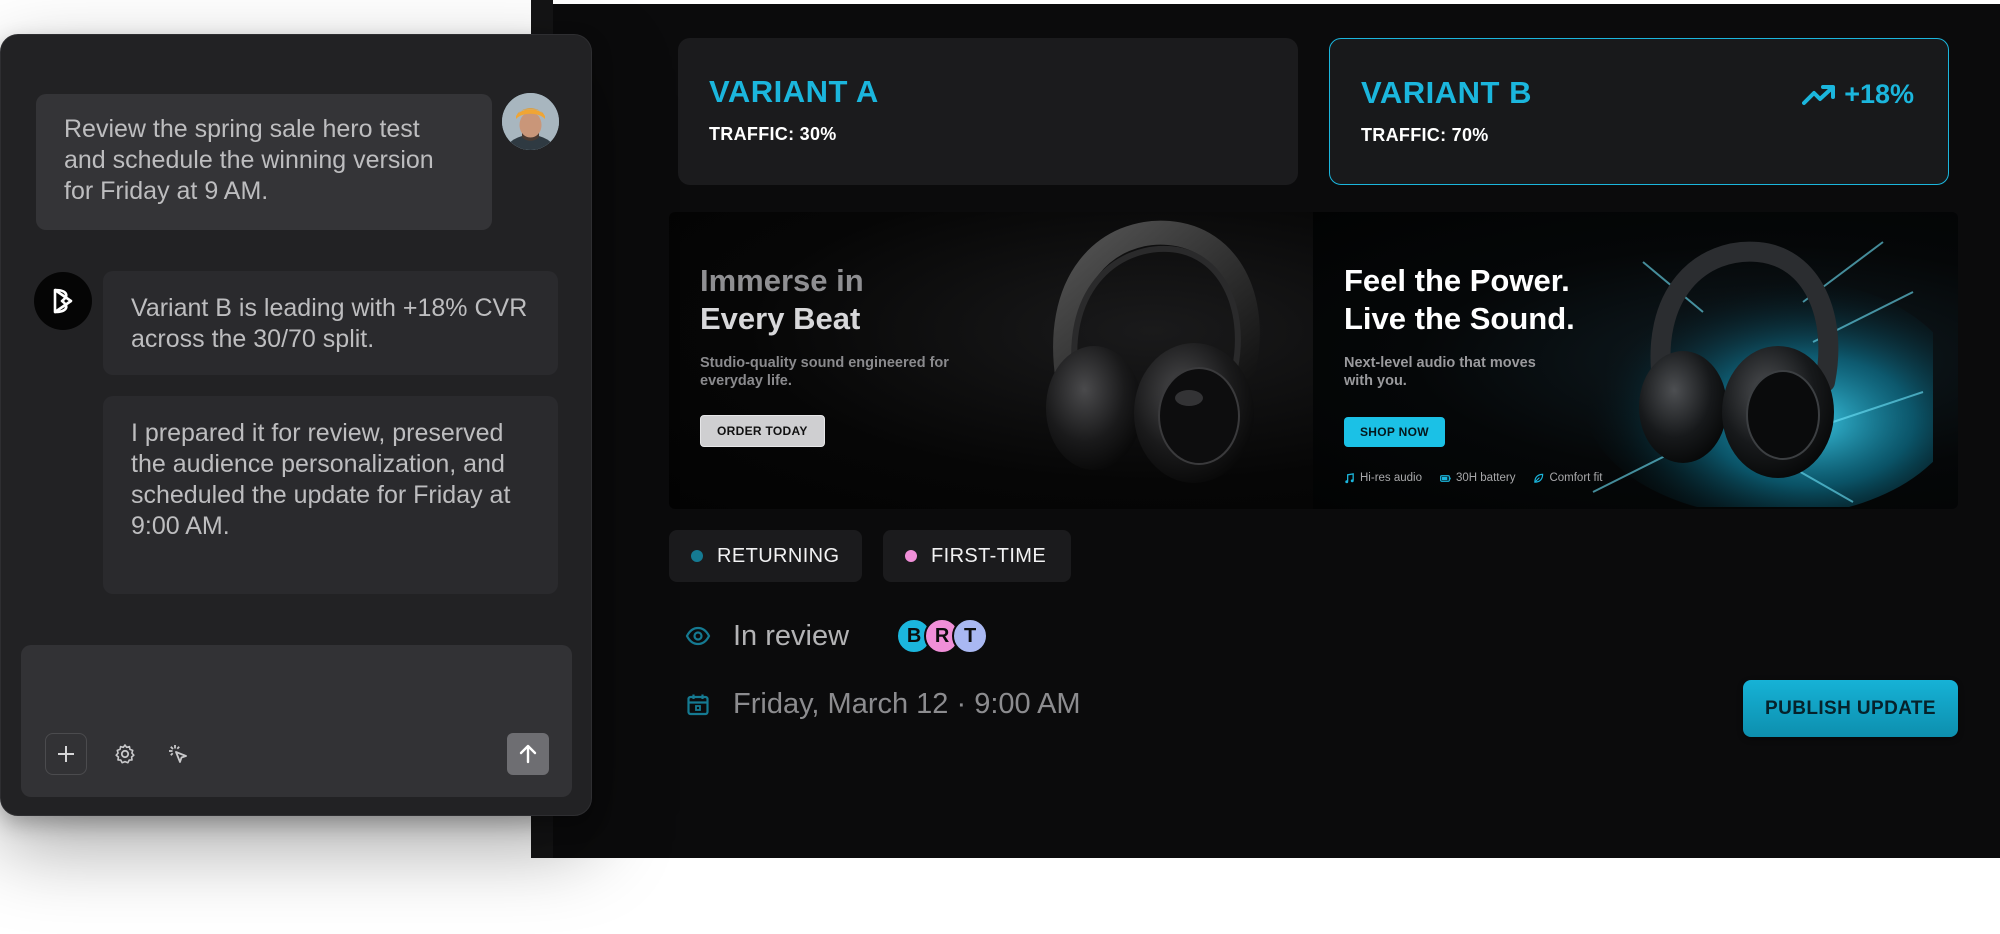 This screenshot has height=934, width=2000. What do you see at coordinates (1879, 94) in the screenshot?
I see `conversion-lift-value: +18%` at bounding box center [1879, 94].